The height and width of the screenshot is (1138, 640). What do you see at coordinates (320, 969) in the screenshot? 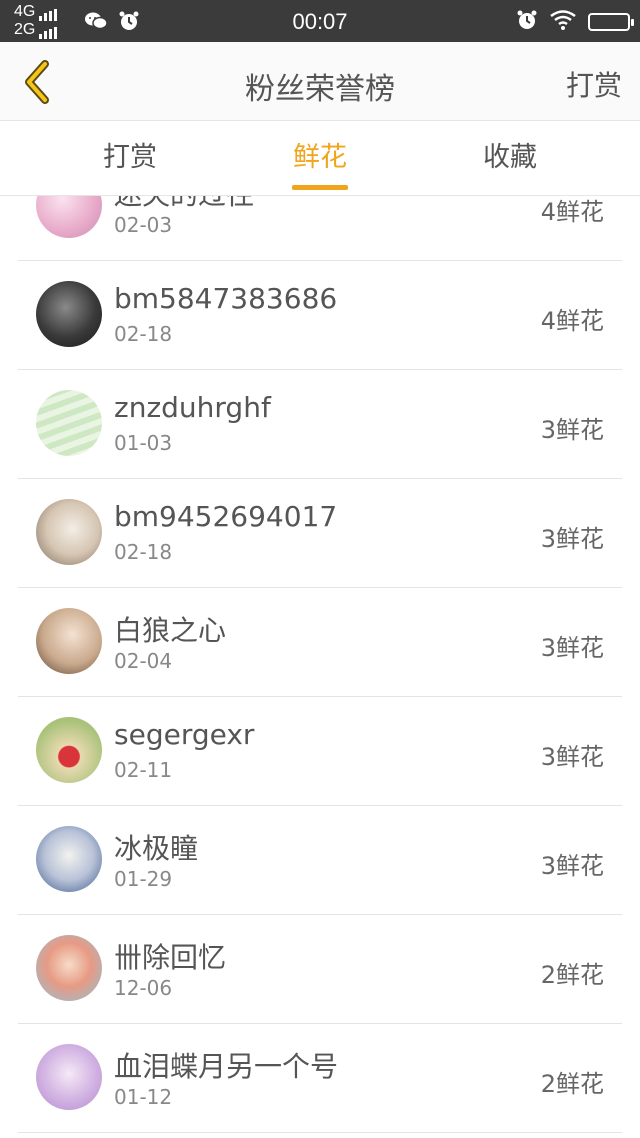
I see `list-item: 卌除回忆 12-06 2鲜花` at bounding box center [320, 969].